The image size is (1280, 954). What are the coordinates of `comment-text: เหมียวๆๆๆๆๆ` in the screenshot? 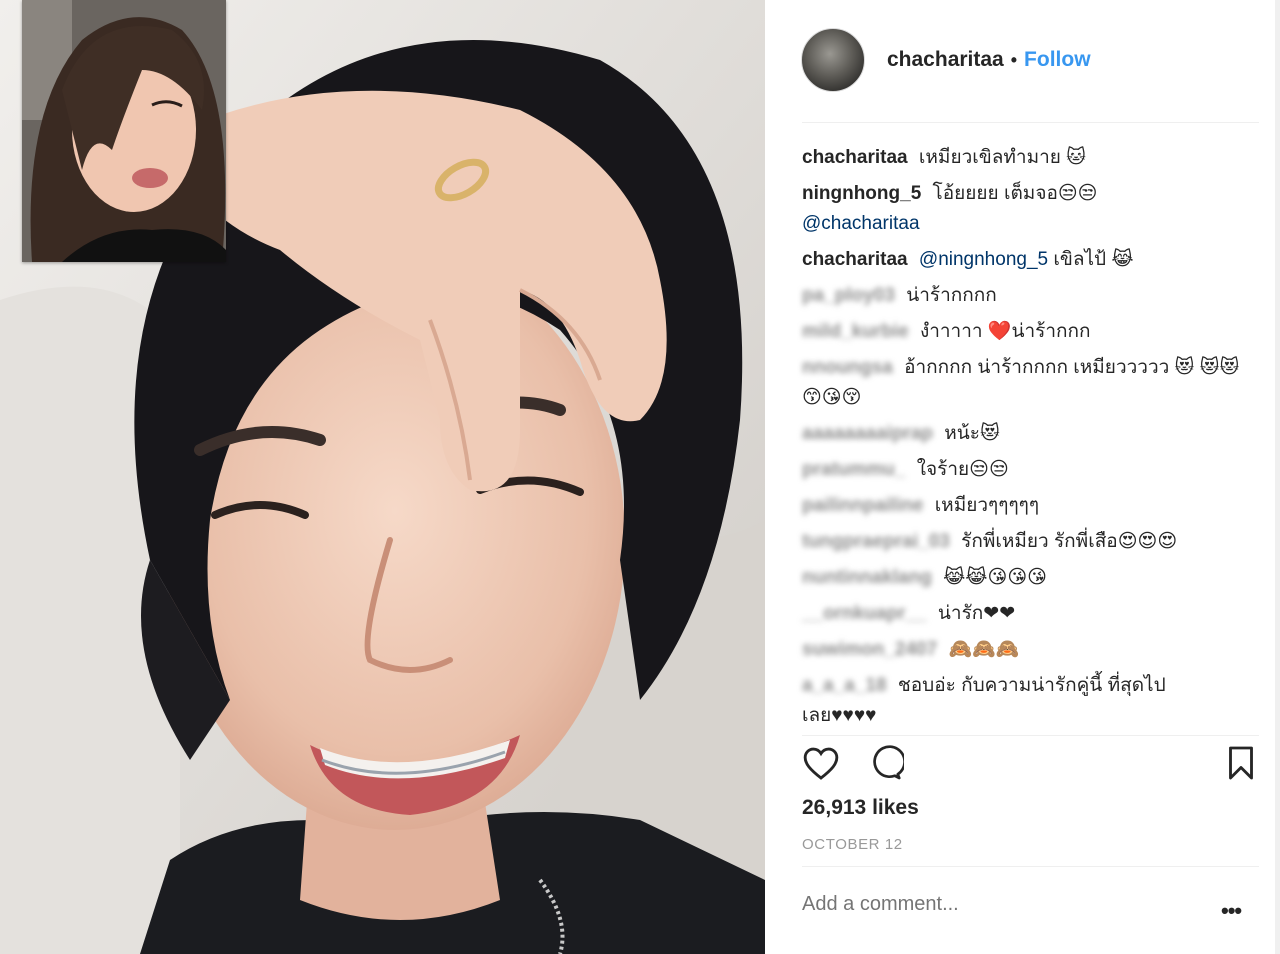 It's located at (987, 505).